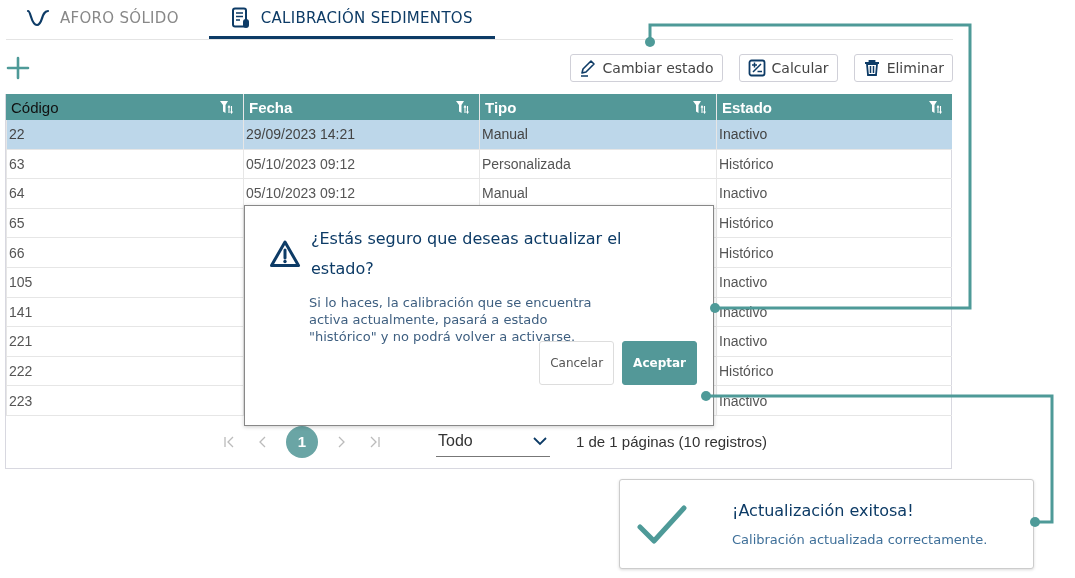  I want to click on table-cell: Manual, so click(597, 135).